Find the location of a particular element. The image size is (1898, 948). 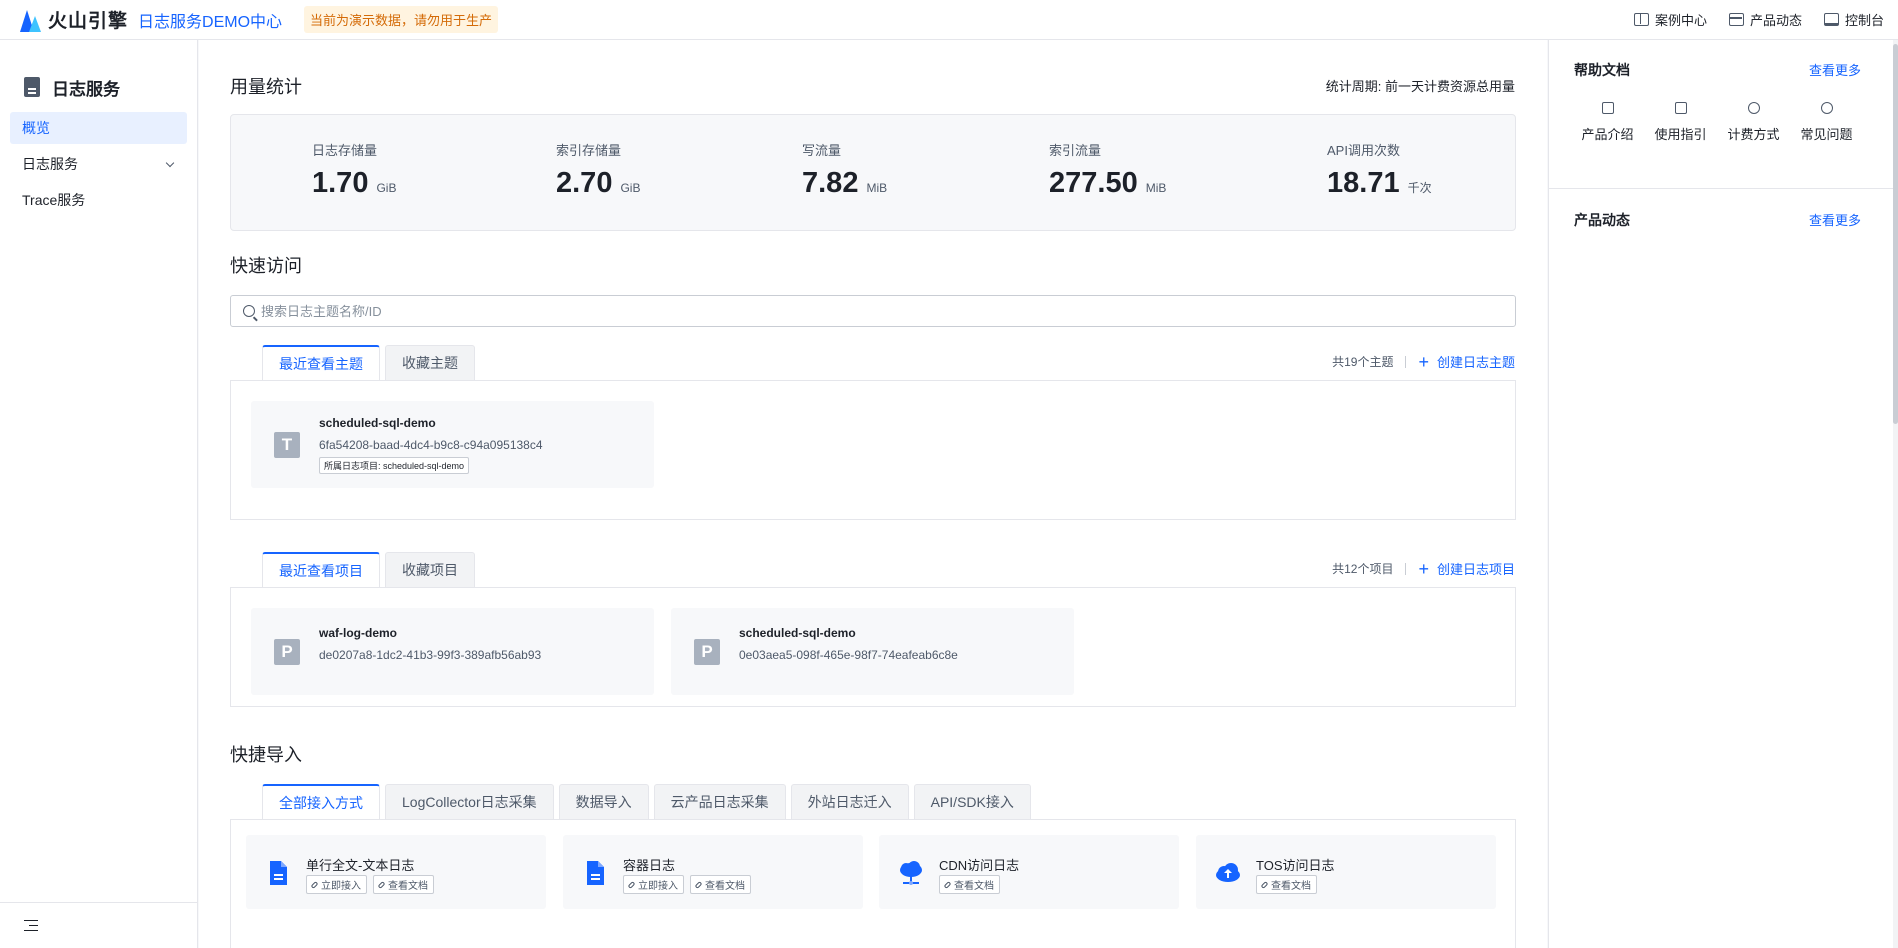

book-icon is located at coordinates (1641, 19).